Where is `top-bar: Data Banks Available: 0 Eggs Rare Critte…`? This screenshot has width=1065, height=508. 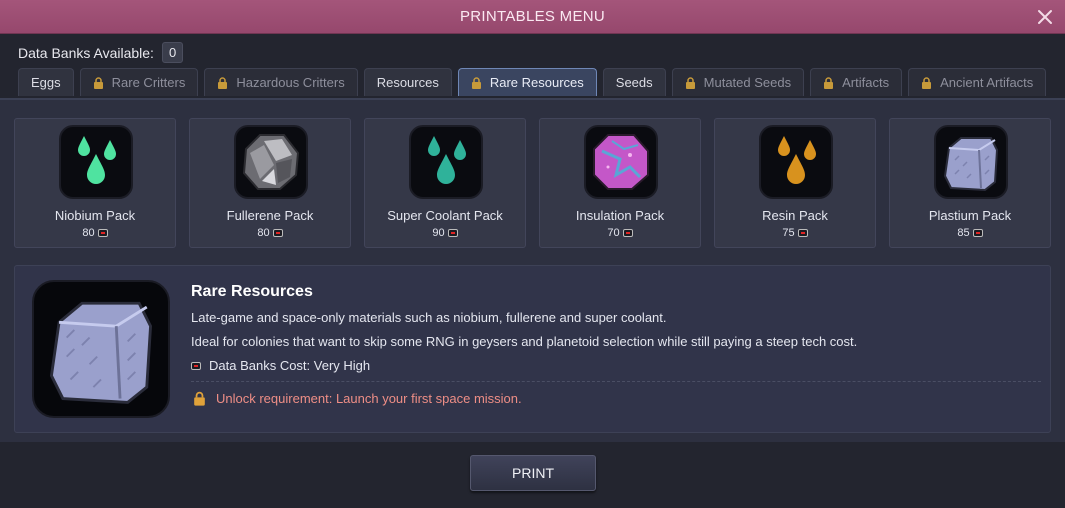 top-bar: Data Banks Available: 0 Eggs Rare Critte… is located at coordinates (532, 66).